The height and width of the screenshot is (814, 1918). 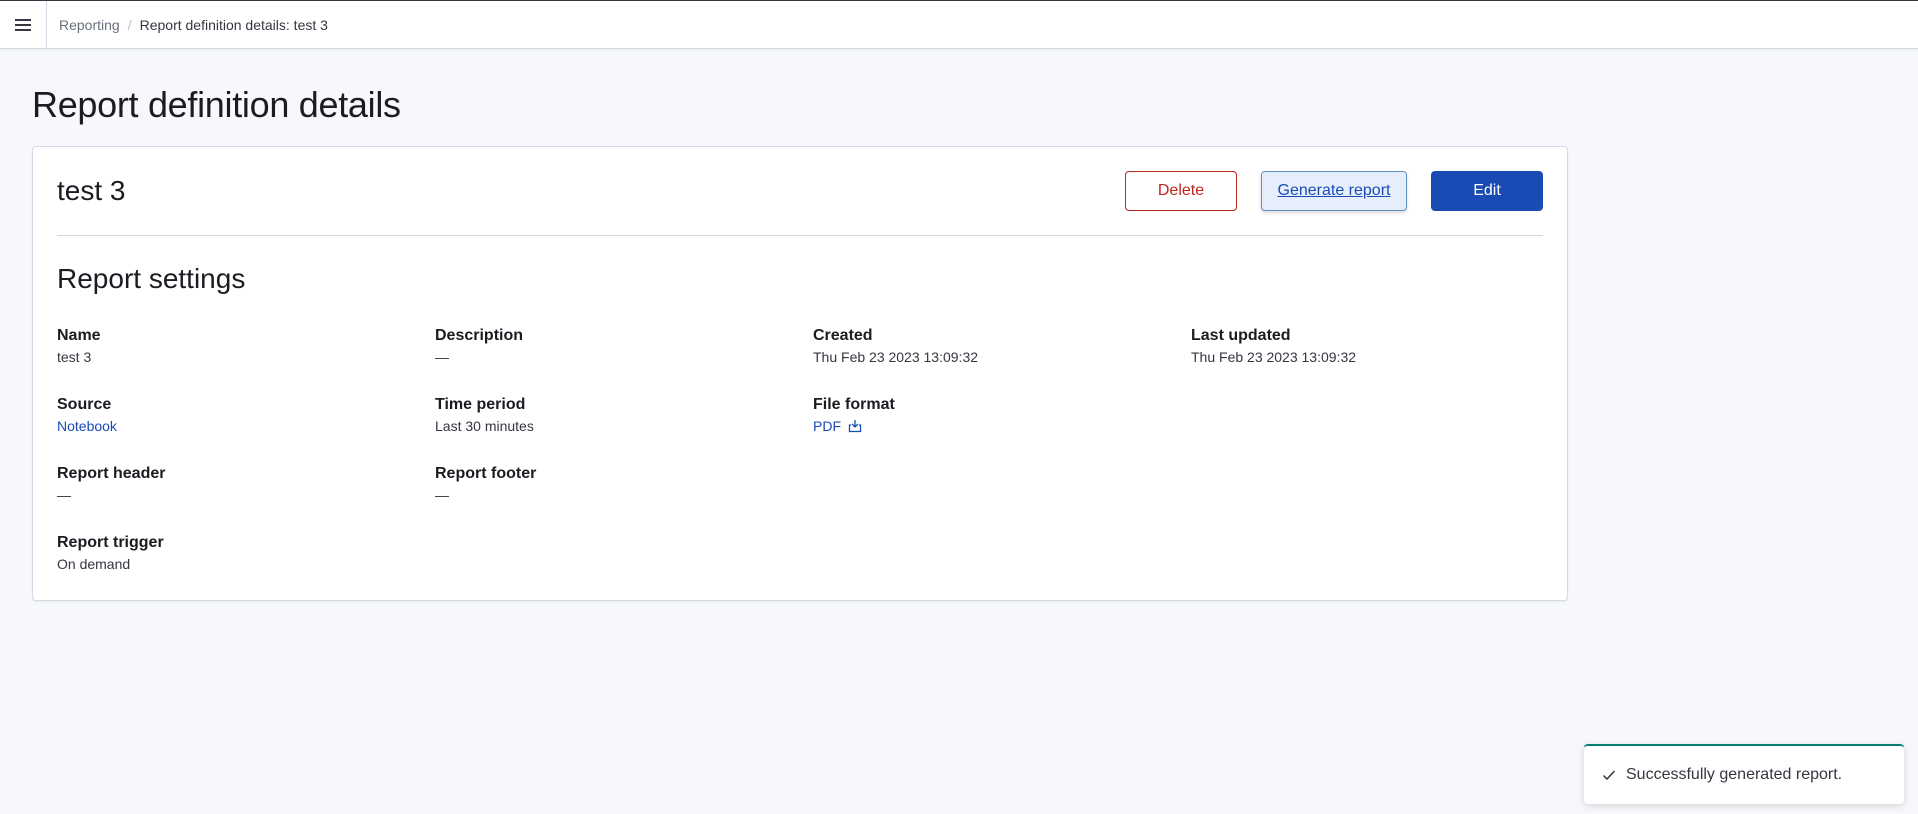 What do you see at coordinates (87, 426) in the screenshot?
I see `source-notebook-link: Notebook` at bounding box center [87, 426].